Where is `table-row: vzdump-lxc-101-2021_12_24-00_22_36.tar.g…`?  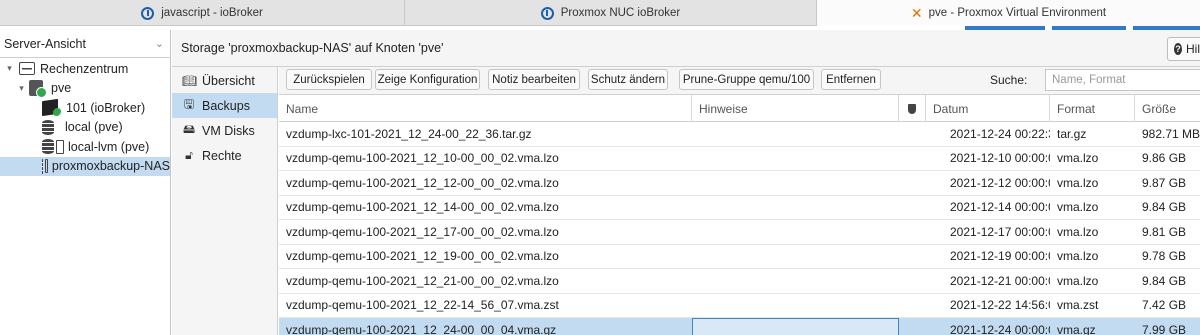 table-row: vzdump-lxc-101-2021_12_24-00_22_36.tar.g… is located at coordinates (739, 134).